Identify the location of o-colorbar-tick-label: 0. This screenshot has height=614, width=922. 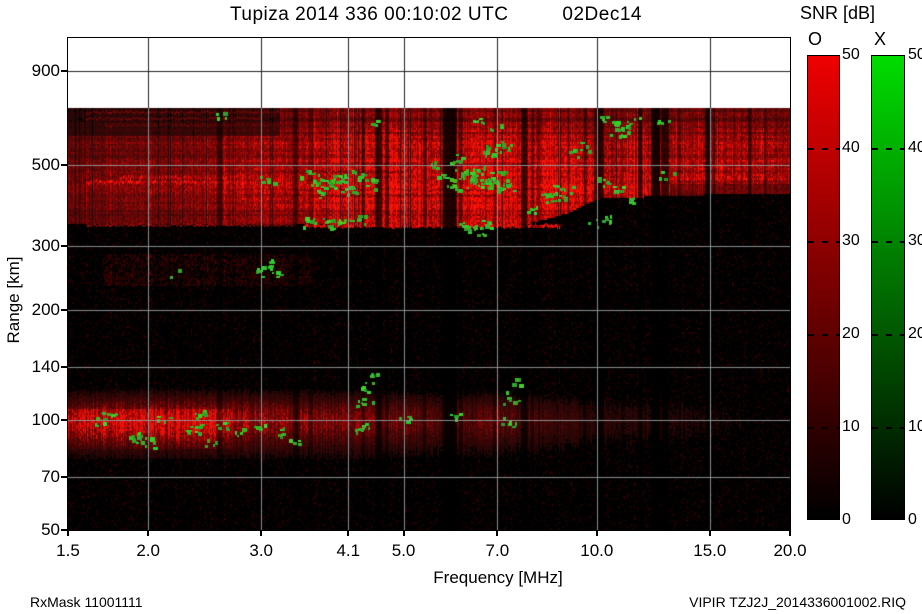
(846, 519).